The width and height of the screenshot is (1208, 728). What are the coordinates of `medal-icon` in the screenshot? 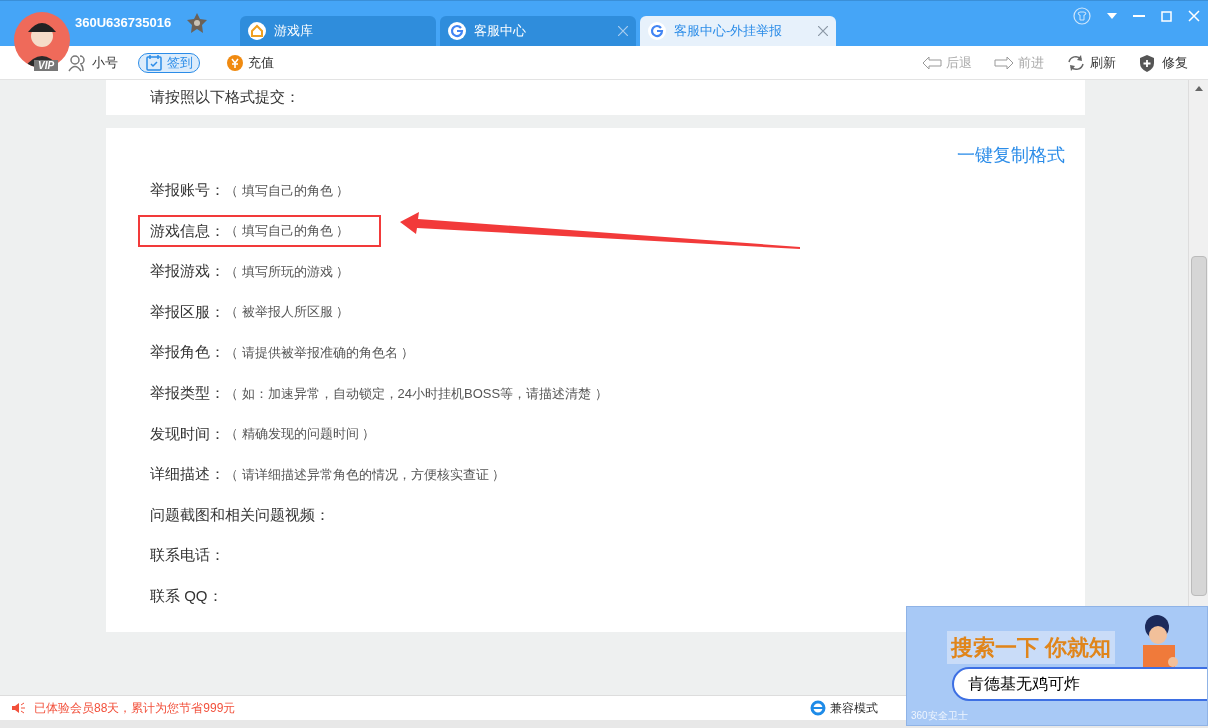 It's located at (197, 23).